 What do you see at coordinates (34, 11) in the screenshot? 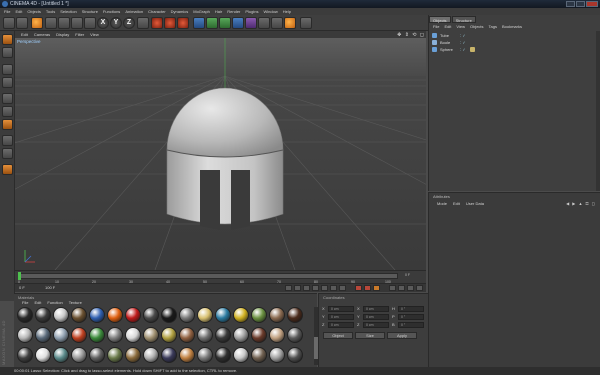
I see `menu-objects: Objects` at bounding box center [34, 11].